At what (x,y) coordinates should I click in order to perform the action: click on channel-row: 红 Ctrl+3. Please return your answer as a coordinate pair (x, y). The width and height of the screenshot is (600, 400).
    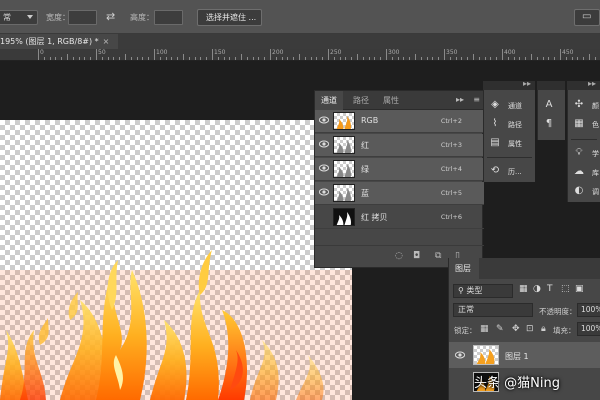
    Looking at the image, I should click on (399, 145).